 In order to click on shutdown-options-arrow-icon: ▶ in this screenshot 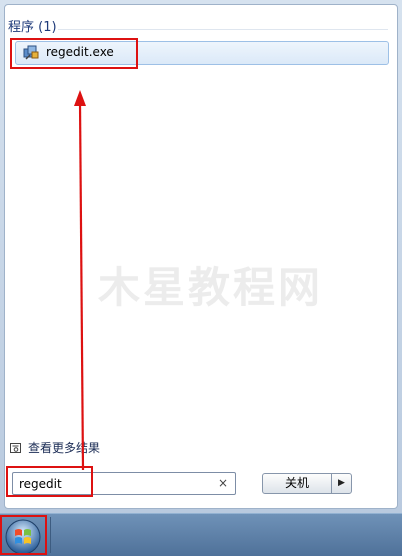, I will do `click(341, 483)`.